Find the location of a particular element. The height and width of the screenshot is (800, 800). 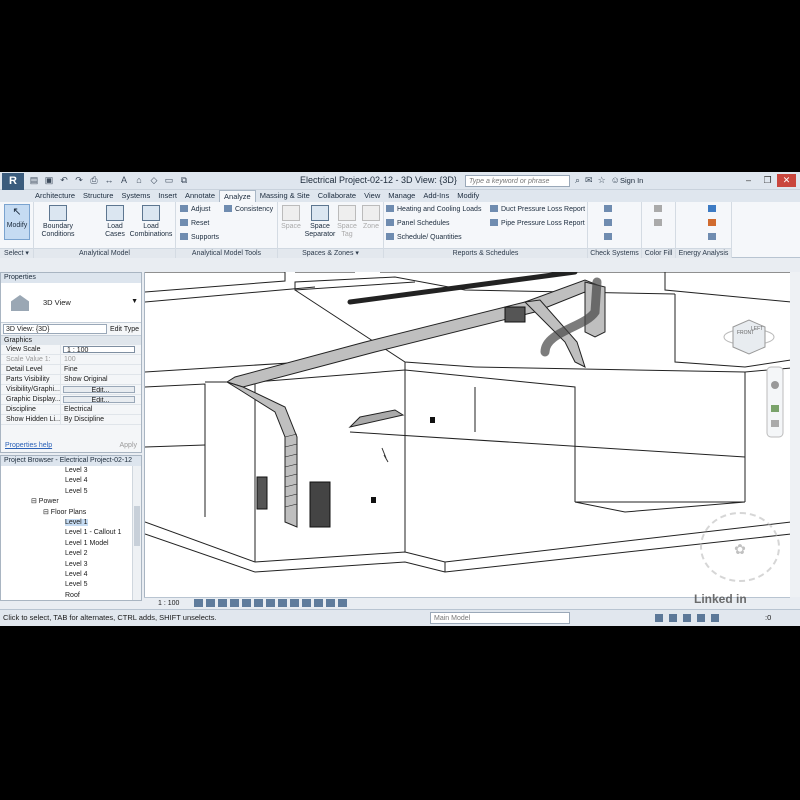

browser-item: Level 1 - Callout 1 is located at coordinates (66, 533).